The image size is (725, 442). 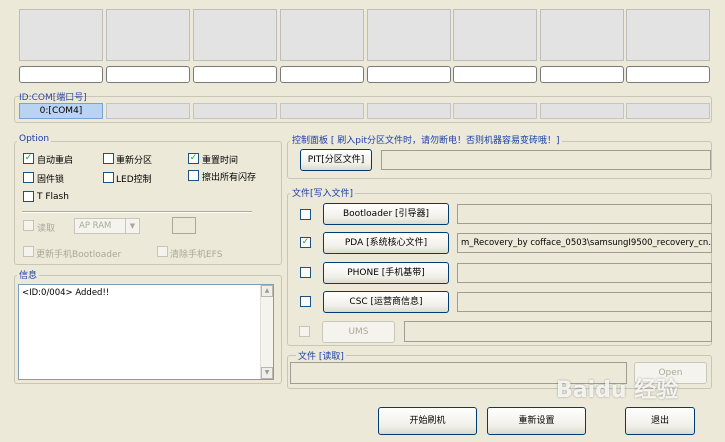 I want to click on start-button: 开始刷机, so click(x=427, y=421).